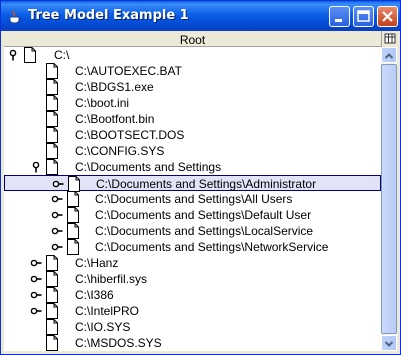  I want to click on tree-row: C:\Documents and Settings\LocalService, so click(192, 231).